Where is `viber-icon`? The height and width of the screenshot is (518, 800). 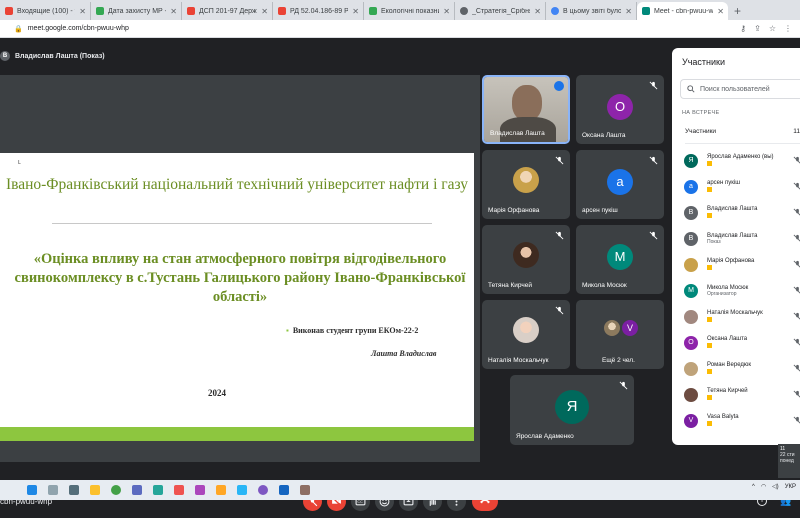 viber-icon is located at coordinates (263, 490).